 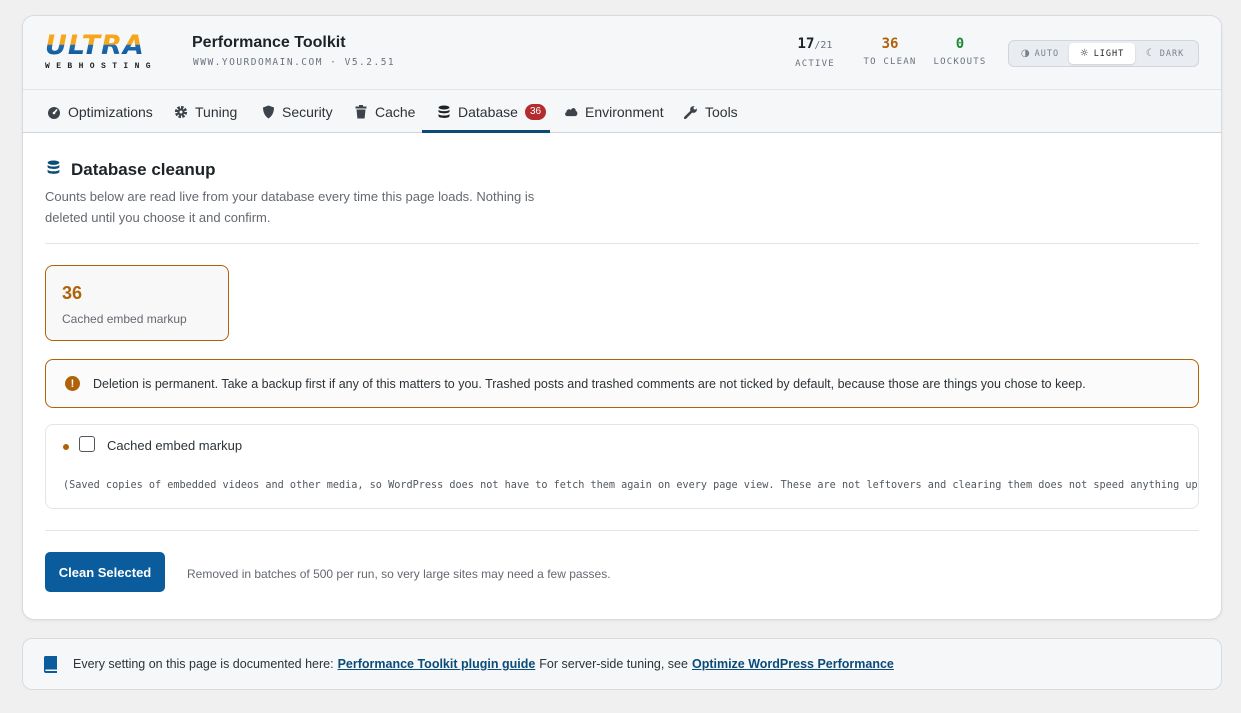 I want to click on stat-lockouts: 0 LOCKOUTS, so click(x=960, y=51).